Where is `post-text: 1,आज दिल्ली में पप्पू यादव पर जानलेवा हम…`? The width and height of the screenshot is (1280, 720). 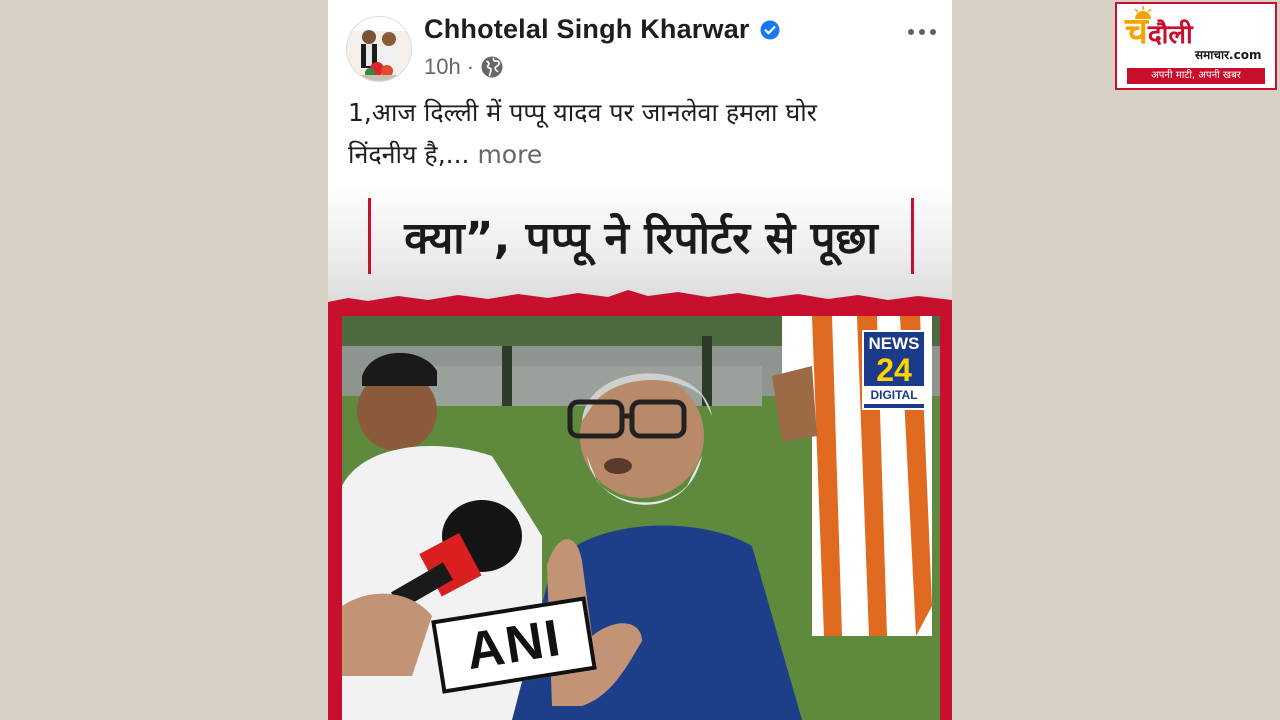 post-text: 1,आज दिल्ली में पप्पू यादव पर जानलेवा हम… is located at coordinates (640, 134).